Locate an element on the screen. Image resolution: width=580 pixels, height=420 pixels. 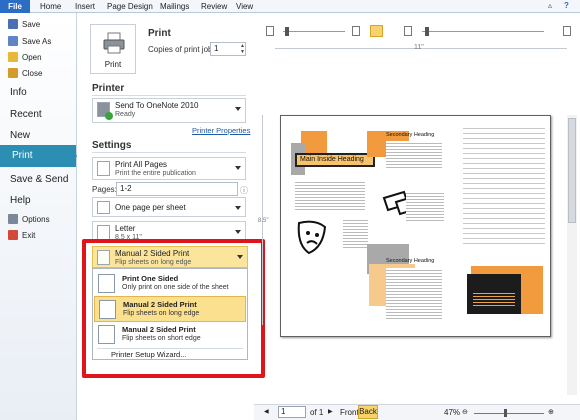
tab-home: Home is located at coordinates (50, 6).